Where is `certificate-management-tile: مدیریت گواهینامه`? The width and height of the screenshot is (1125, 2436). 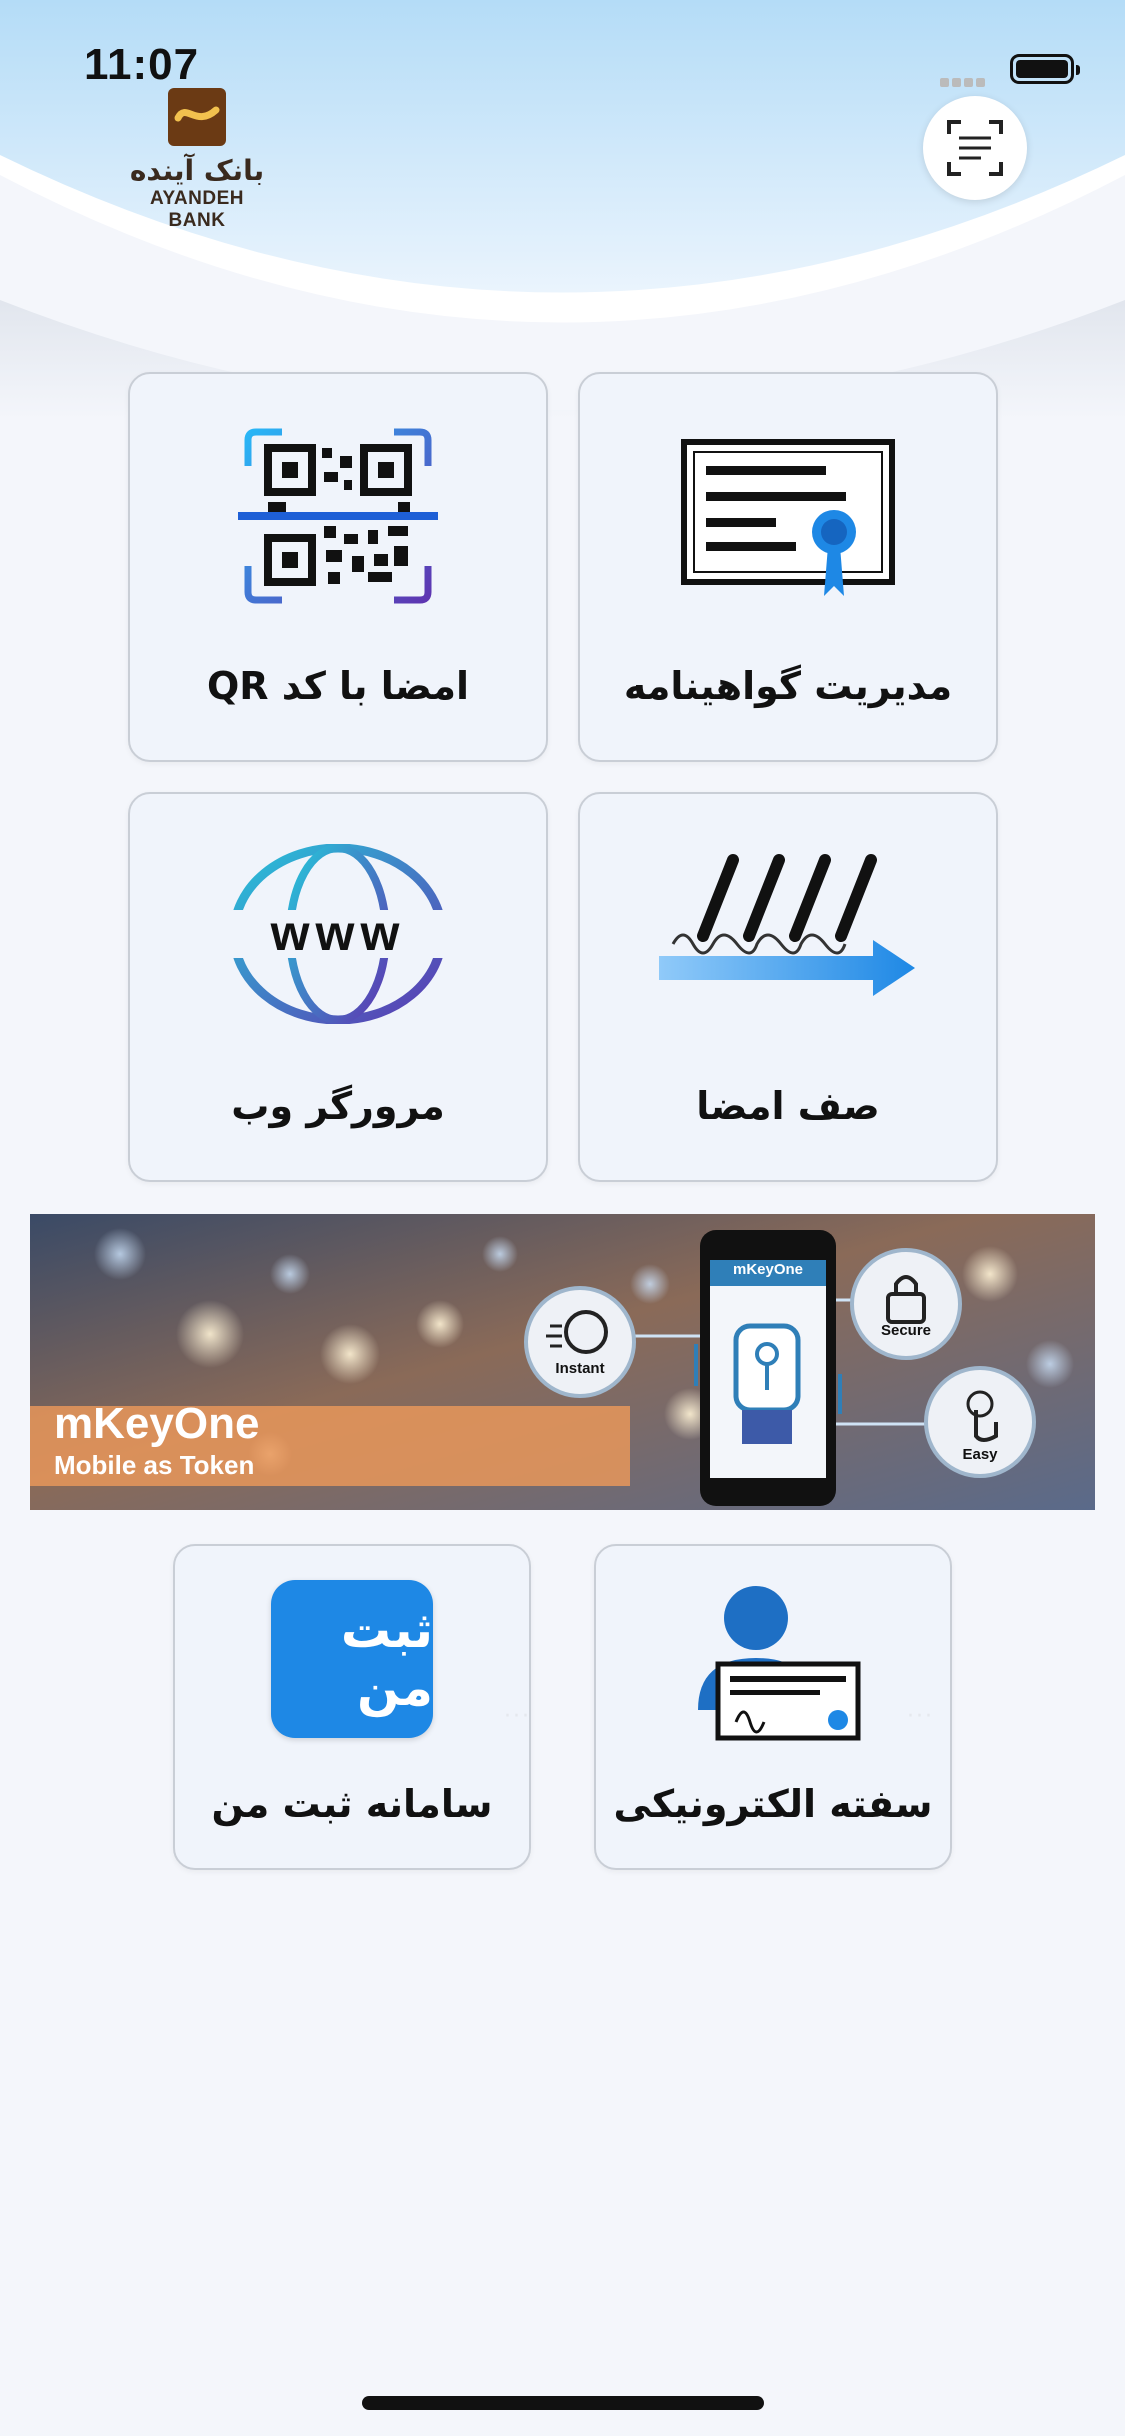
certificate-management-tile: مدیریت گواهینامه is located at coordinates (788, 567).